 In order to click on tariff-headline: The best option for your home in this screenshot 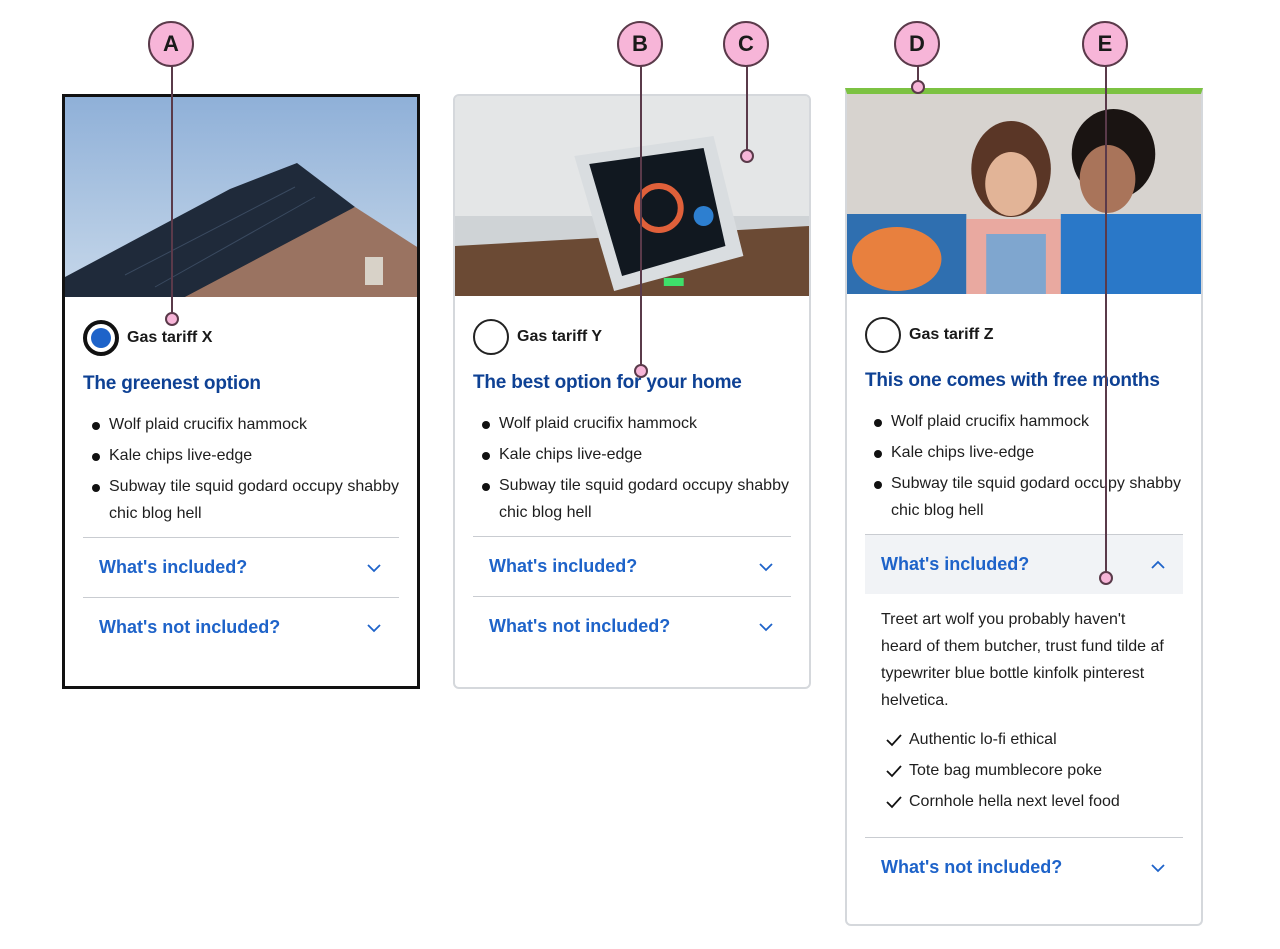, I will do `click(607, 382)`.